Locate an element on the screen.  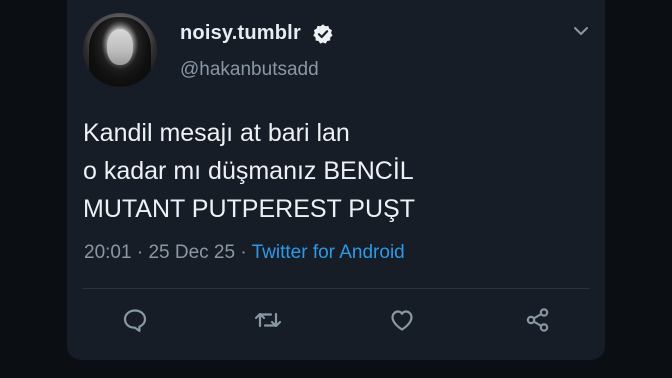
share-icon is located at coordinates (537, 320).